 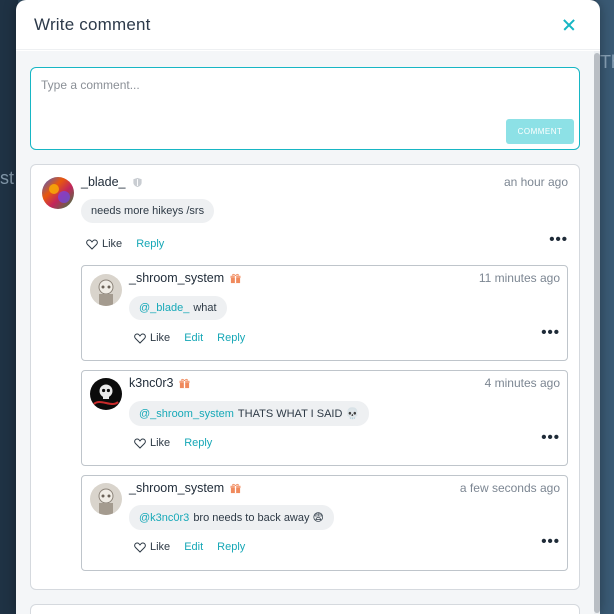 I want to click on comment-thread, so click(x=305, y=609).